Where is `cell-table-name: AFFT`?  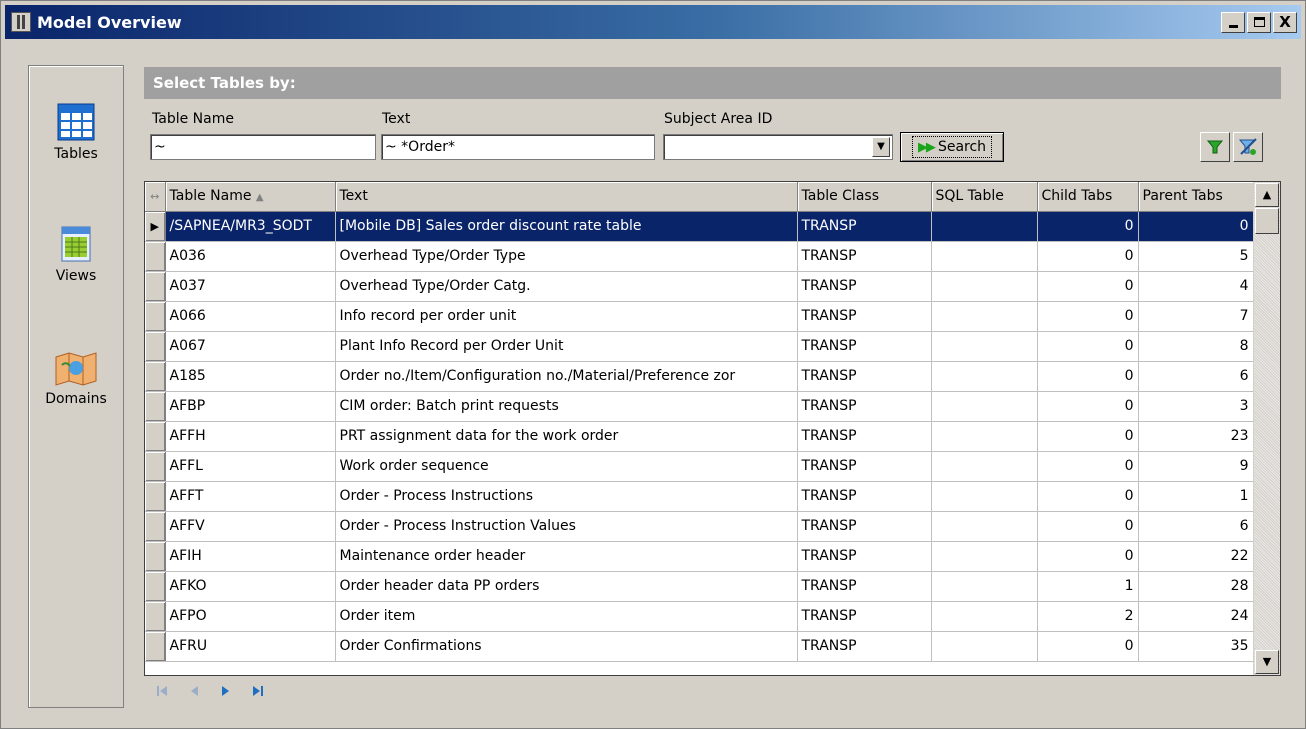 cell-table-name: AFFT is located at coordinates (250, 496).